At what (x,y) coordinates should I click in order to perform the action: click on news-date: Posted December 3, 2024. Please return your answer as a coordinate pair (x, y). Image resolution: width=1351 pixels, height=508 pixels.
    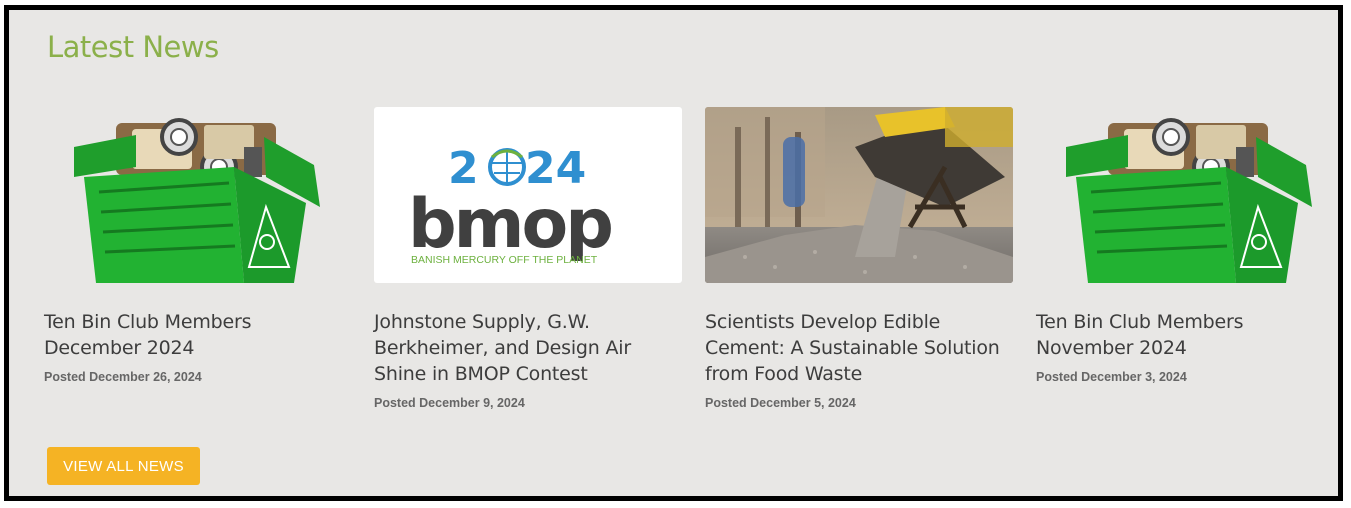
    Looking at the image, I should click on (1111, 377).